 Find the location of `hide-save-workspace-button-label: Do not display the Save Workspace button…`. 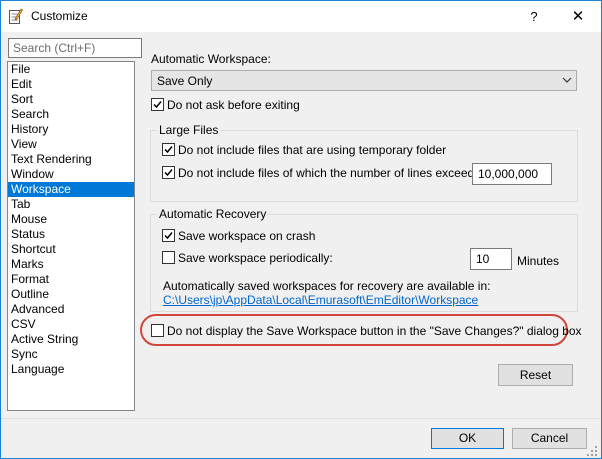

hide-save-workspace-button-label: Do not display the Save Workspace button… is located at coordinates (374, 331).